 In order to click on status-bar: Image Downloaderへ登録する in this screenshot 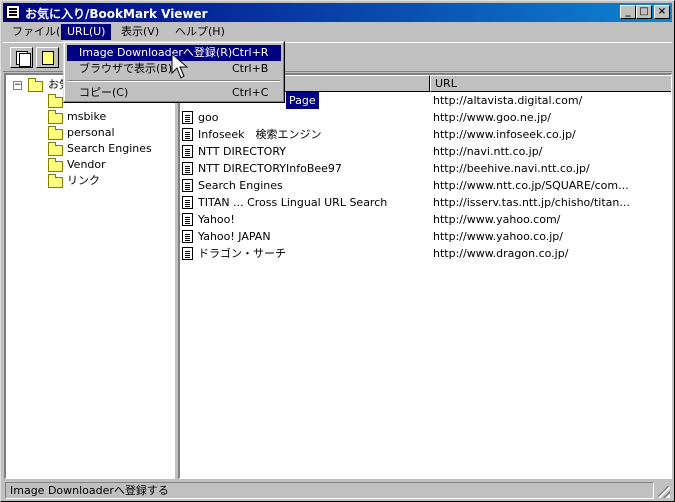, I will do `click(337, 490)`.